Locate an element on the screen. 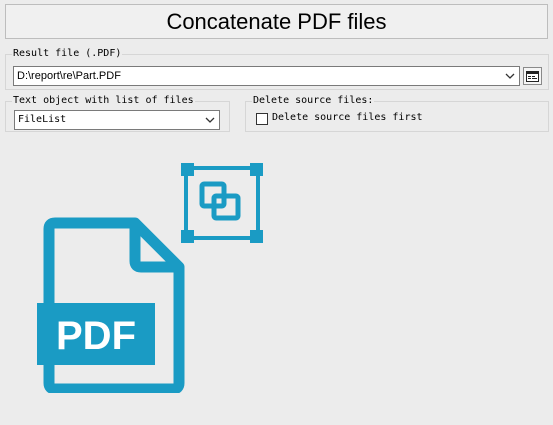  concatenate-icon is located at coordinates (222, 203).